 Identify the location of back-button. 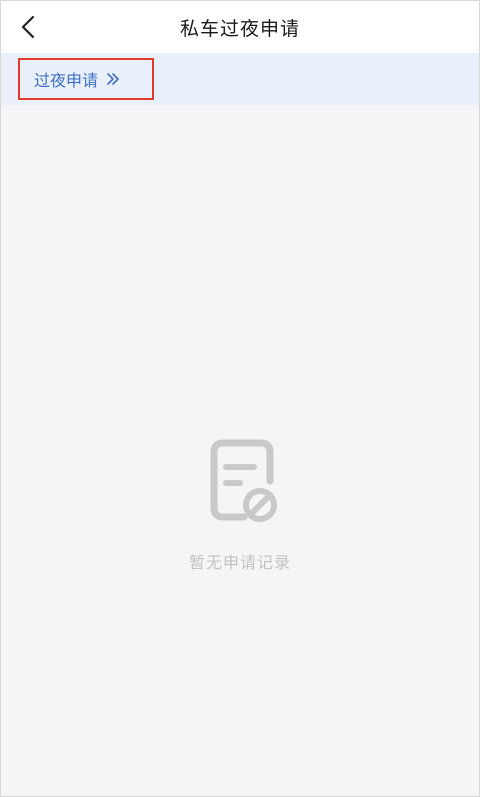
(29, 27).